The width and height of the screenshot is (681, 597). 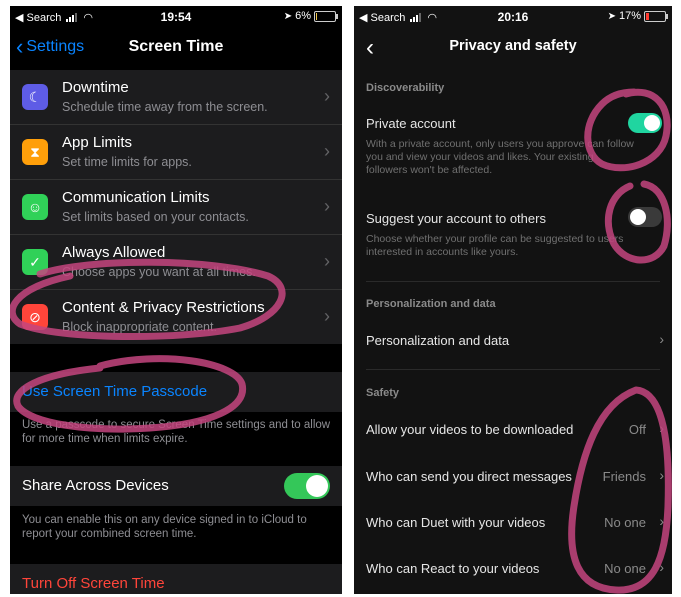 What do you see at coordinates (176, 486) in the screenshot?
I see `share-across-devices-row: Share Across Devices` at bounding box center [176, 486].